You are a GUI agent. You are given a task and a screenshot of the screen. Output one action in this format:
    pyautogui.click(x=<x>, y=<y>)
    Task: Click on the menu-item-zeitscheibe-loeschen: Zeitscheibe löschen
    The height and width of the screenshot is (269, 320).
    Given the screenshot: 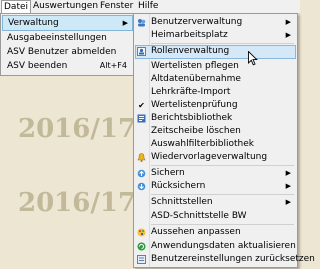 What is the action you would take?
    pyautogui.click(x=215, y=131)
    